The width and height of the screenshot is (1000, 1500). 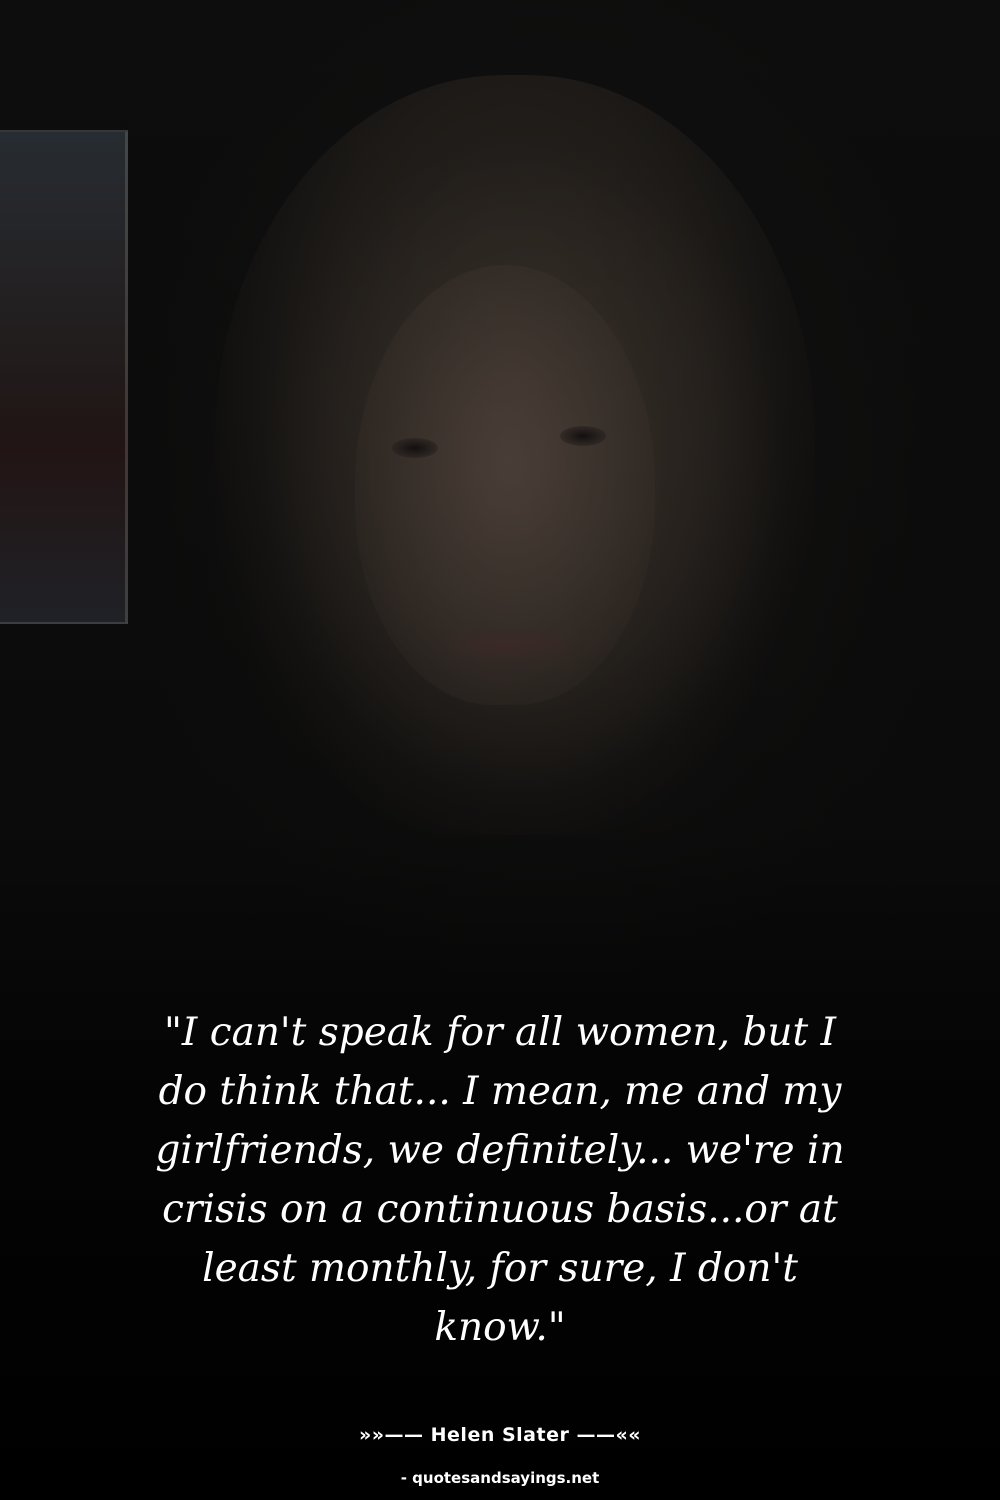 I want to click on quote-author: »»—— Helen Slater ——««, so click(x=499, y=1435).